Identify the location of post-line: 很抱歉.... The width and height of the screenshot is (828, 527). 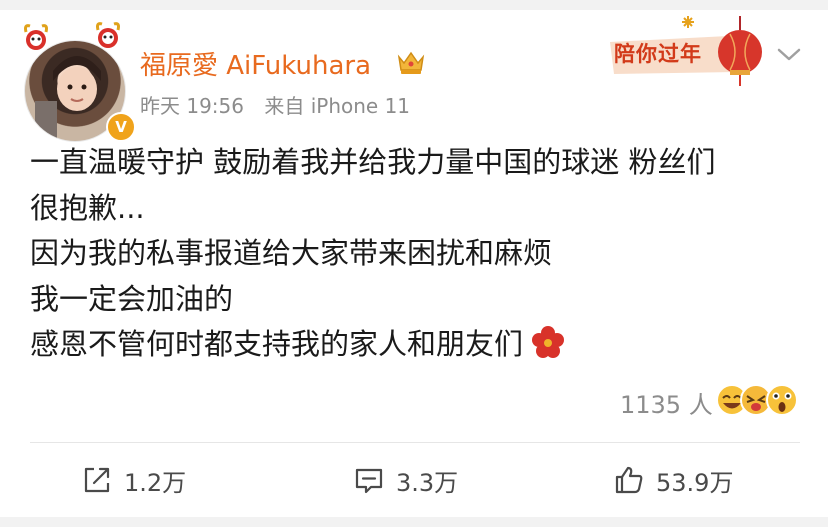
(87, 207).